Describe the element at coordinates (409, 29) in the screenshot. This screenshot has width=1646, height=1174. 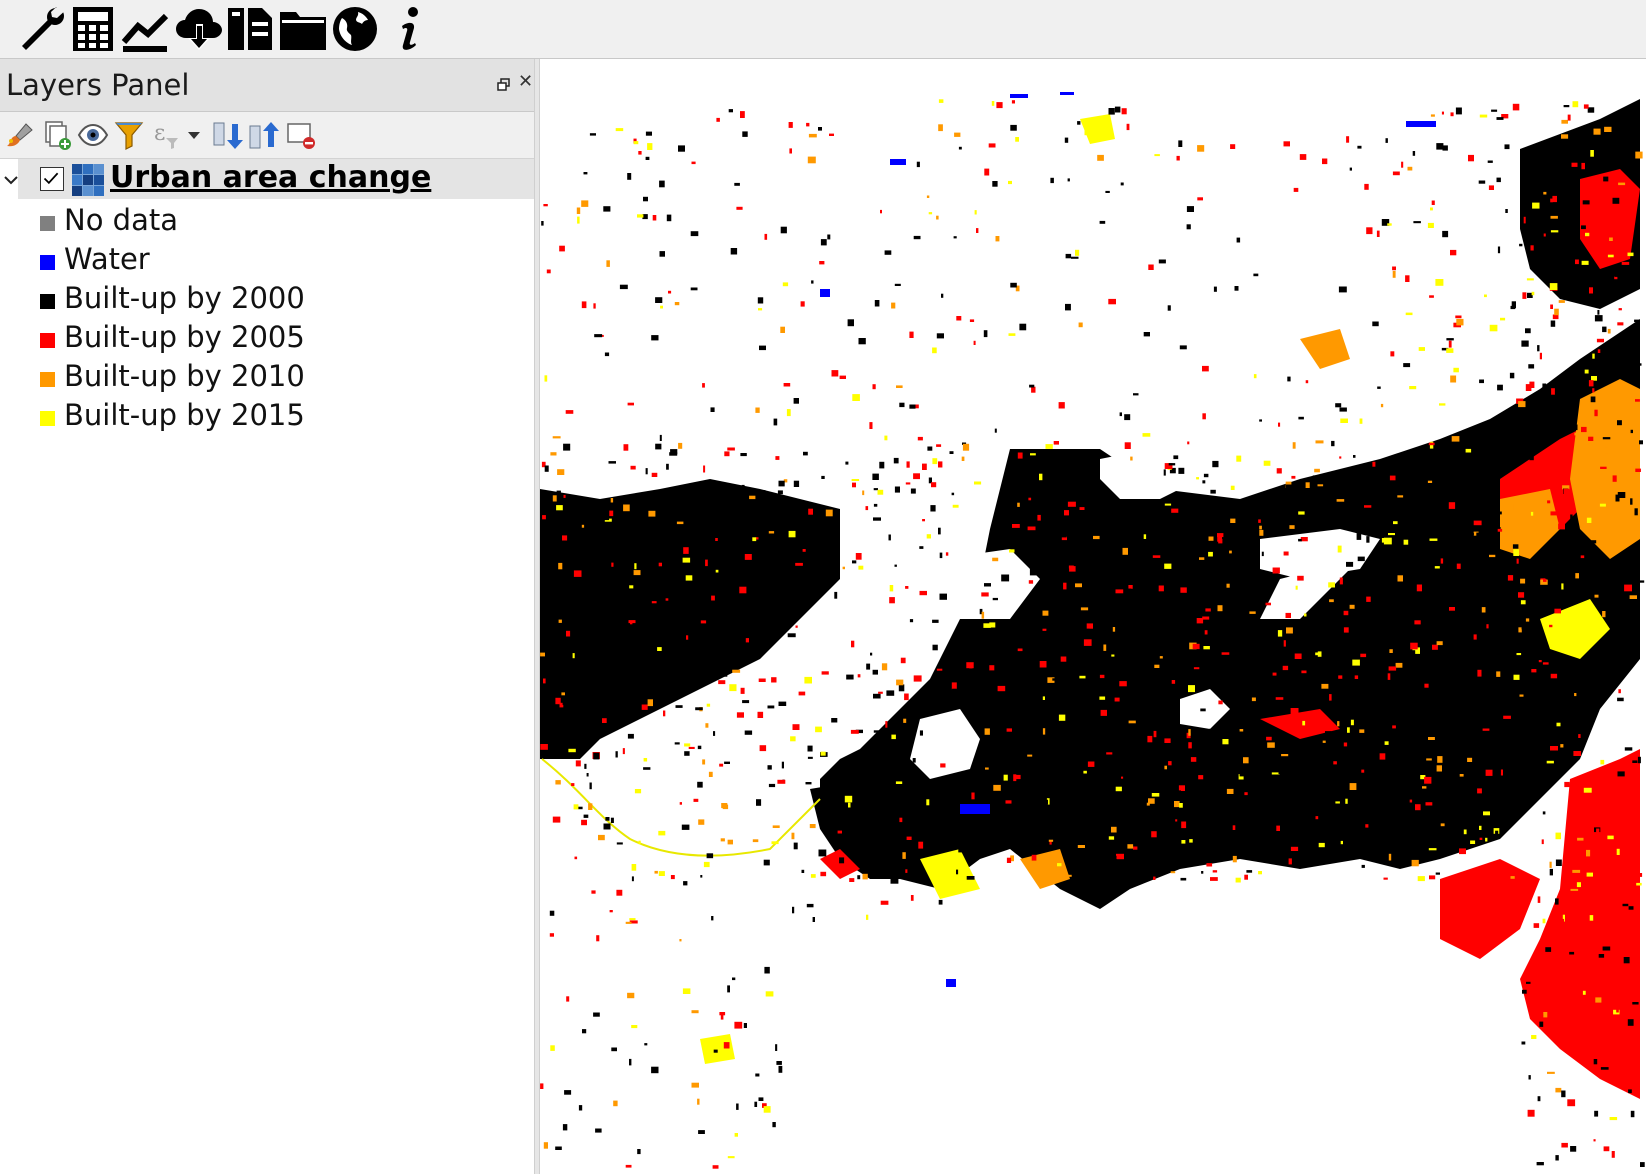
I see `info-icon` at that location.